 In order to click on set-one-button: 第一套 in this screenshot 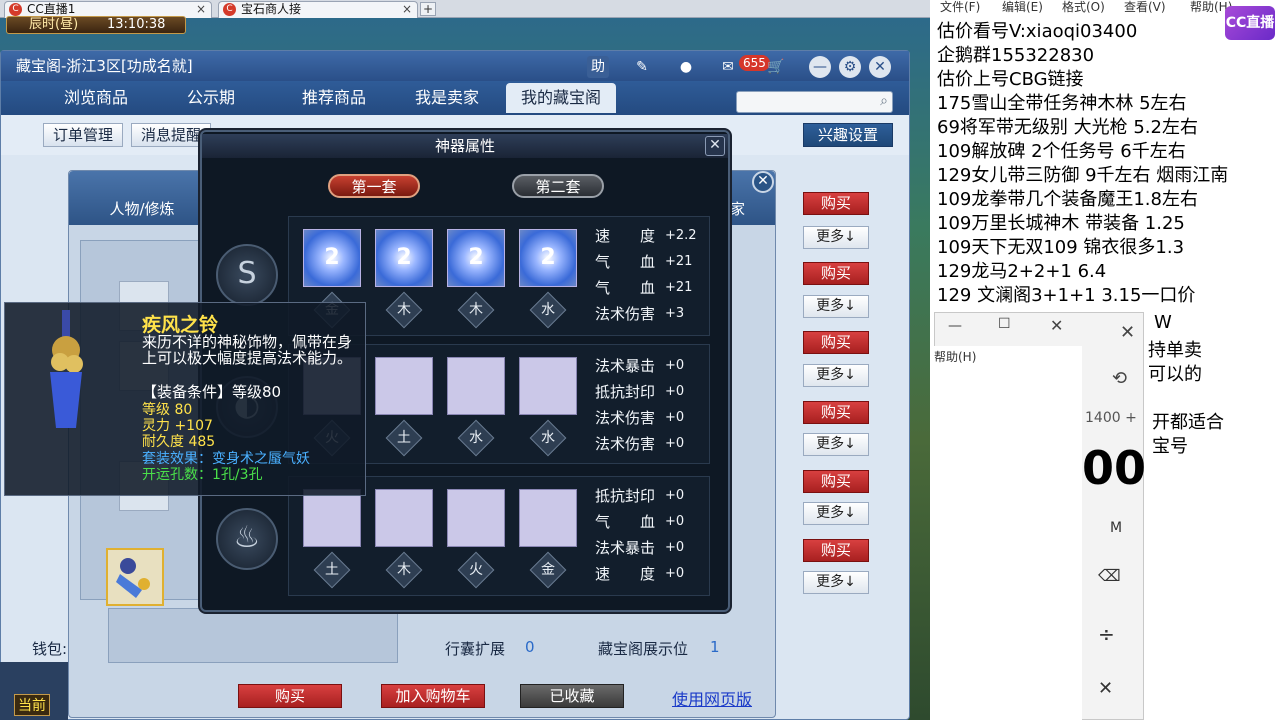, I will do `click(374, 186)`.